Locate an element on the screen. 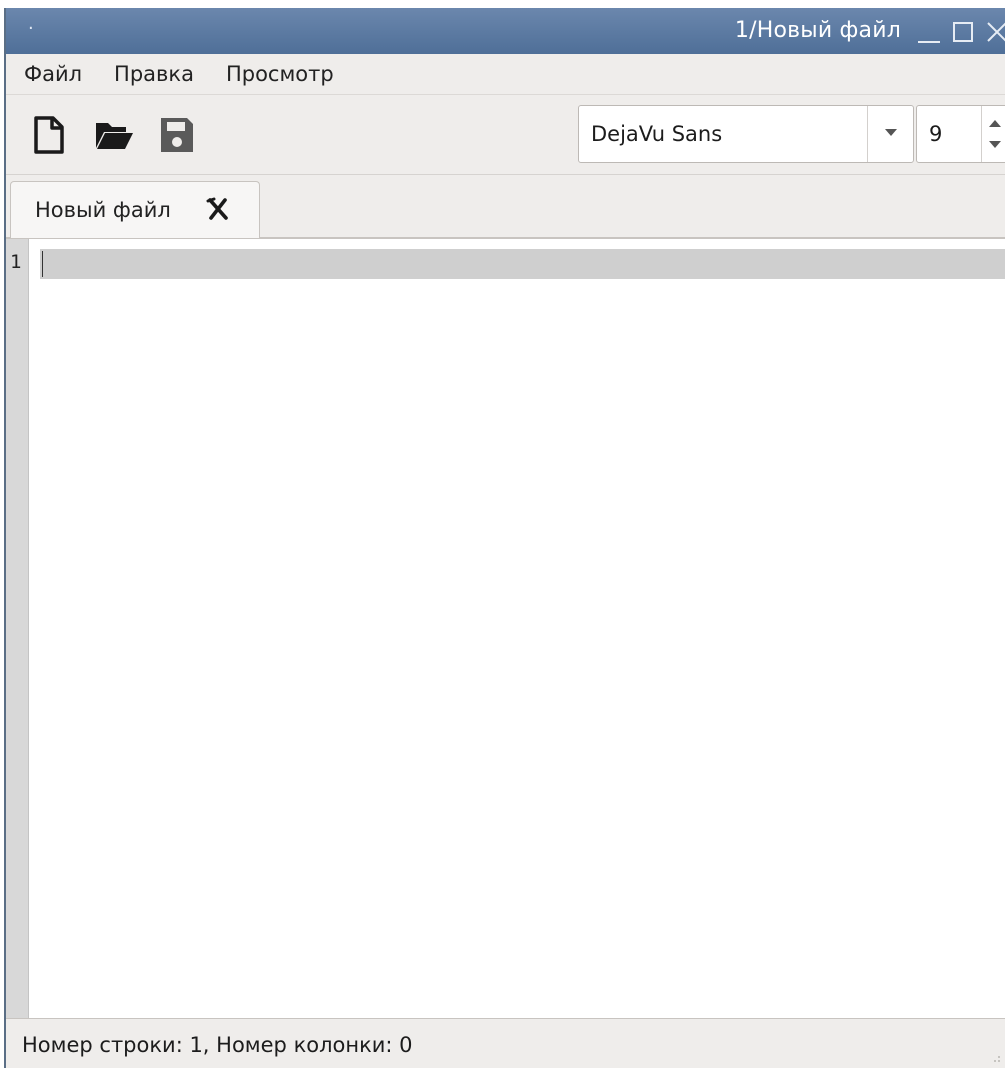 This screenshot has width=1005, height=1068. font-size-spinbox: 9 is located at coordinates (960, 134).